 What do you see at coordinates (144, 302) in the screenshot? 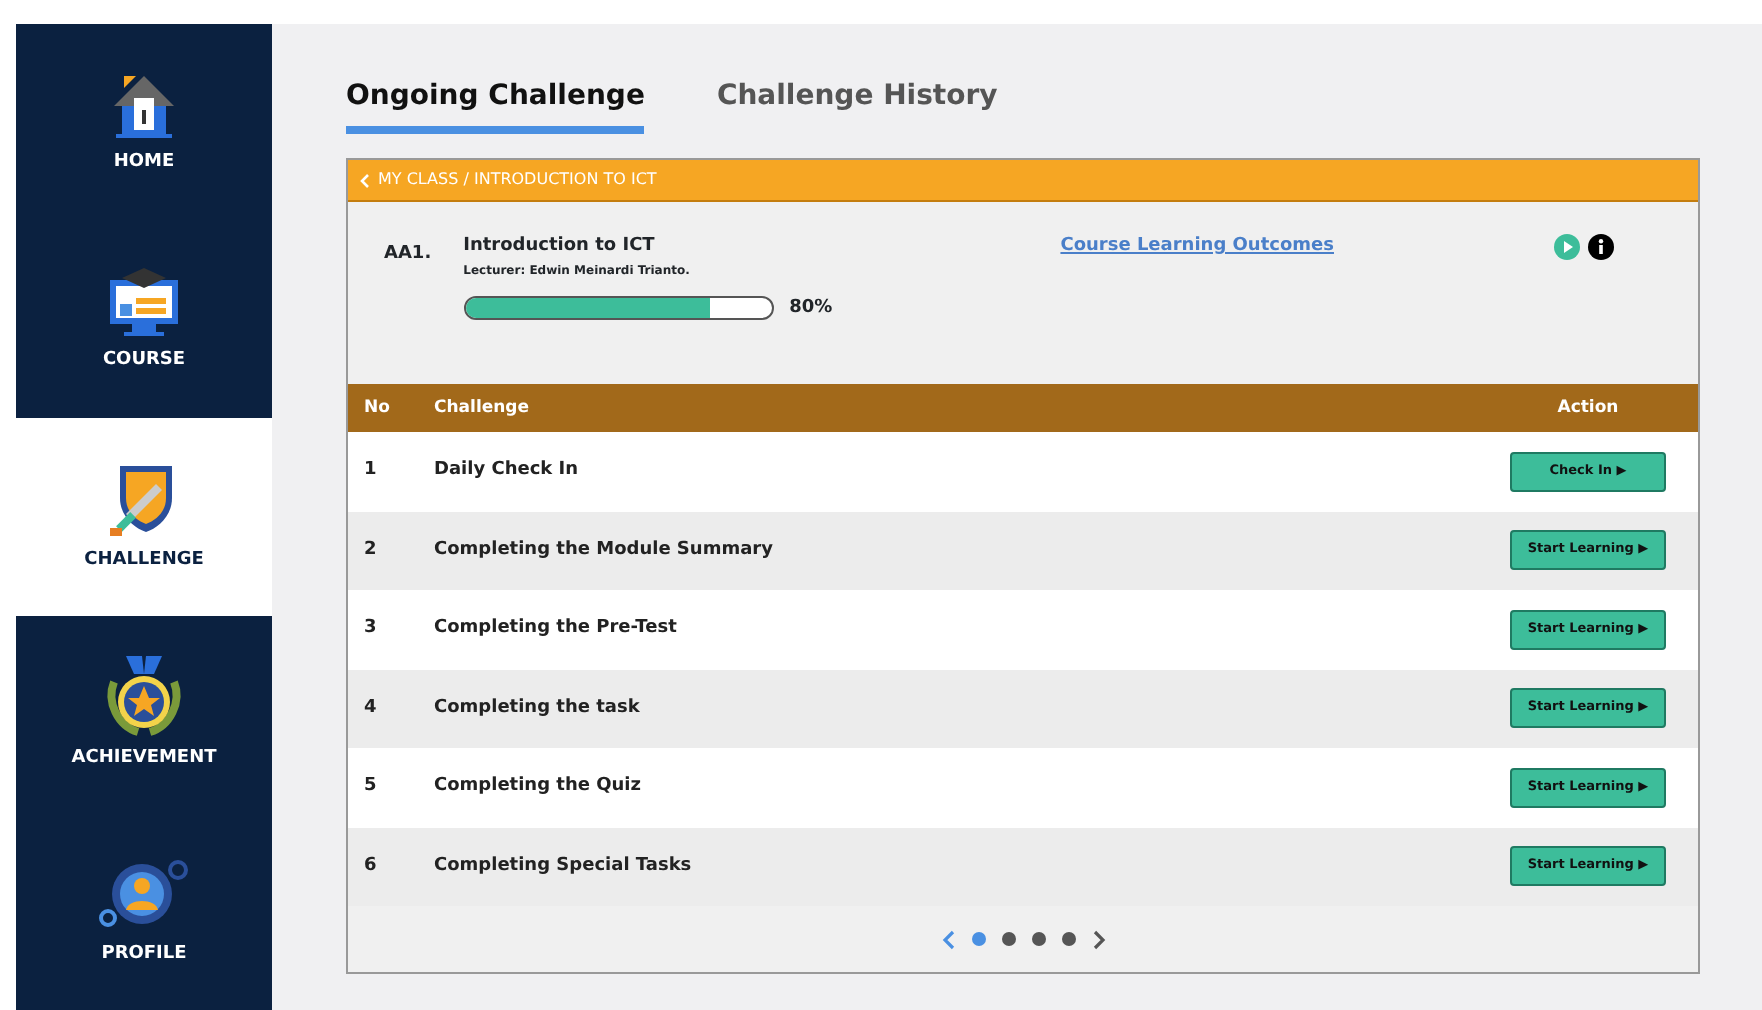
I see `monitor-icon` at bounding box center [144, 302].